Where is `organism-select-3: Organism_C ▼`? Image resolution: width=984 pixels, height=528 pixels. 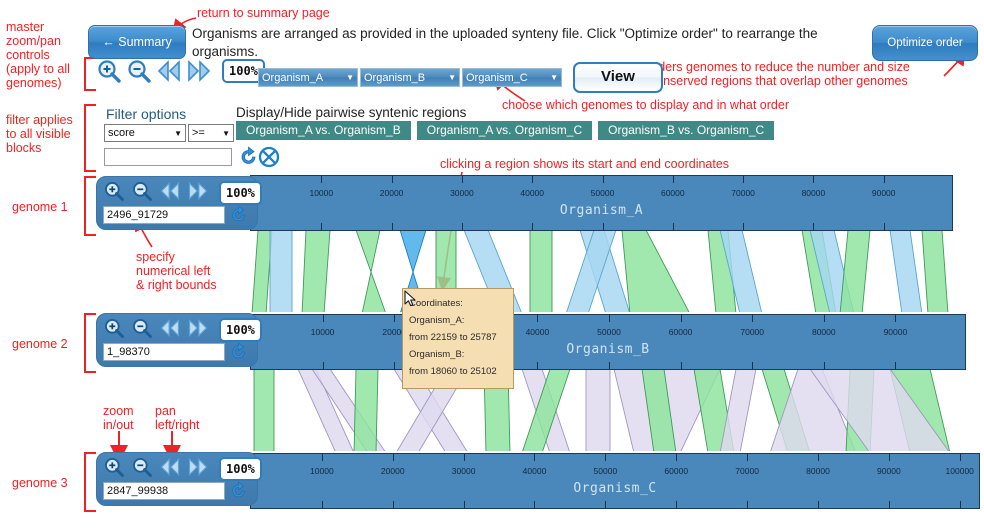
organism-select-3: Organism_C ▼ is located at coordinates (512, 77).